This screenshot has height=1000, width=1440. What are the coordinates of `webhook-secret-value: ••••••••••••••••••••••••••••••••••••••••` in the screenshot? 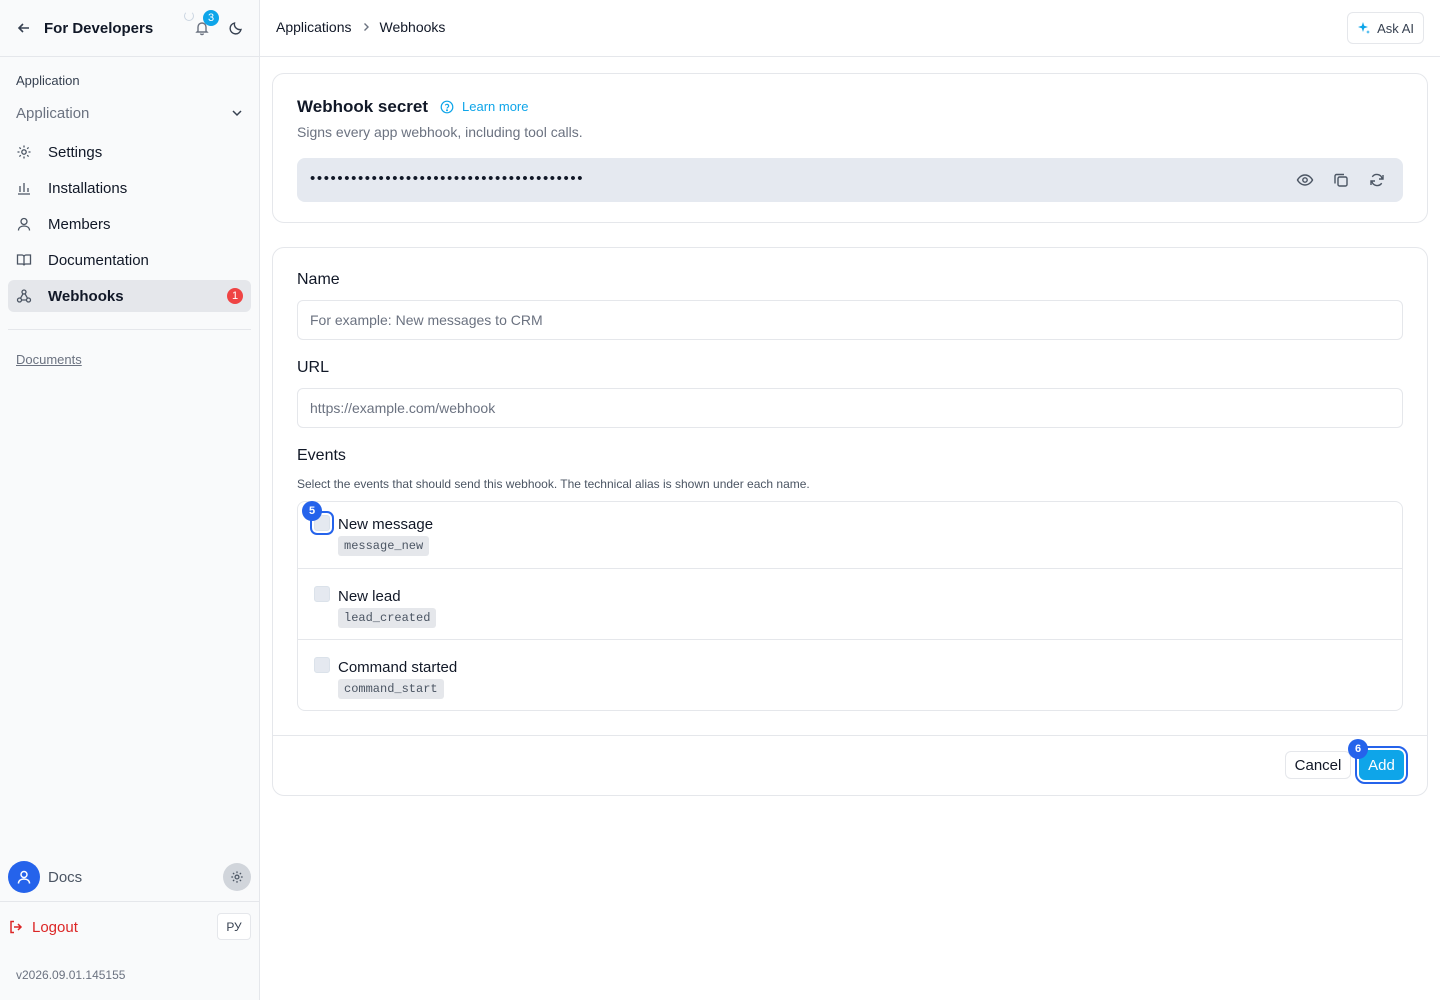 It's located at (447, 178).